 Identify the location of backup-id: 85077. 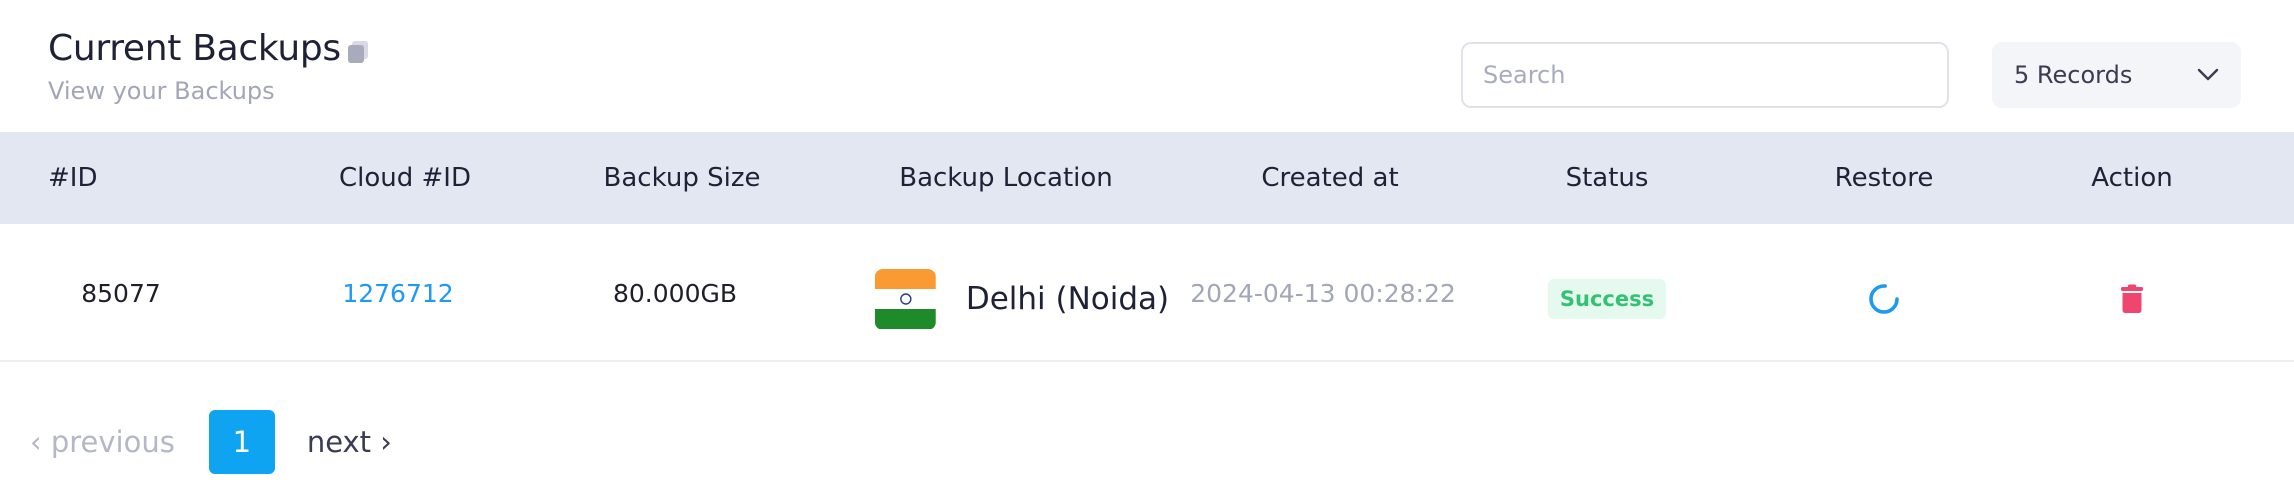
(121, 293).